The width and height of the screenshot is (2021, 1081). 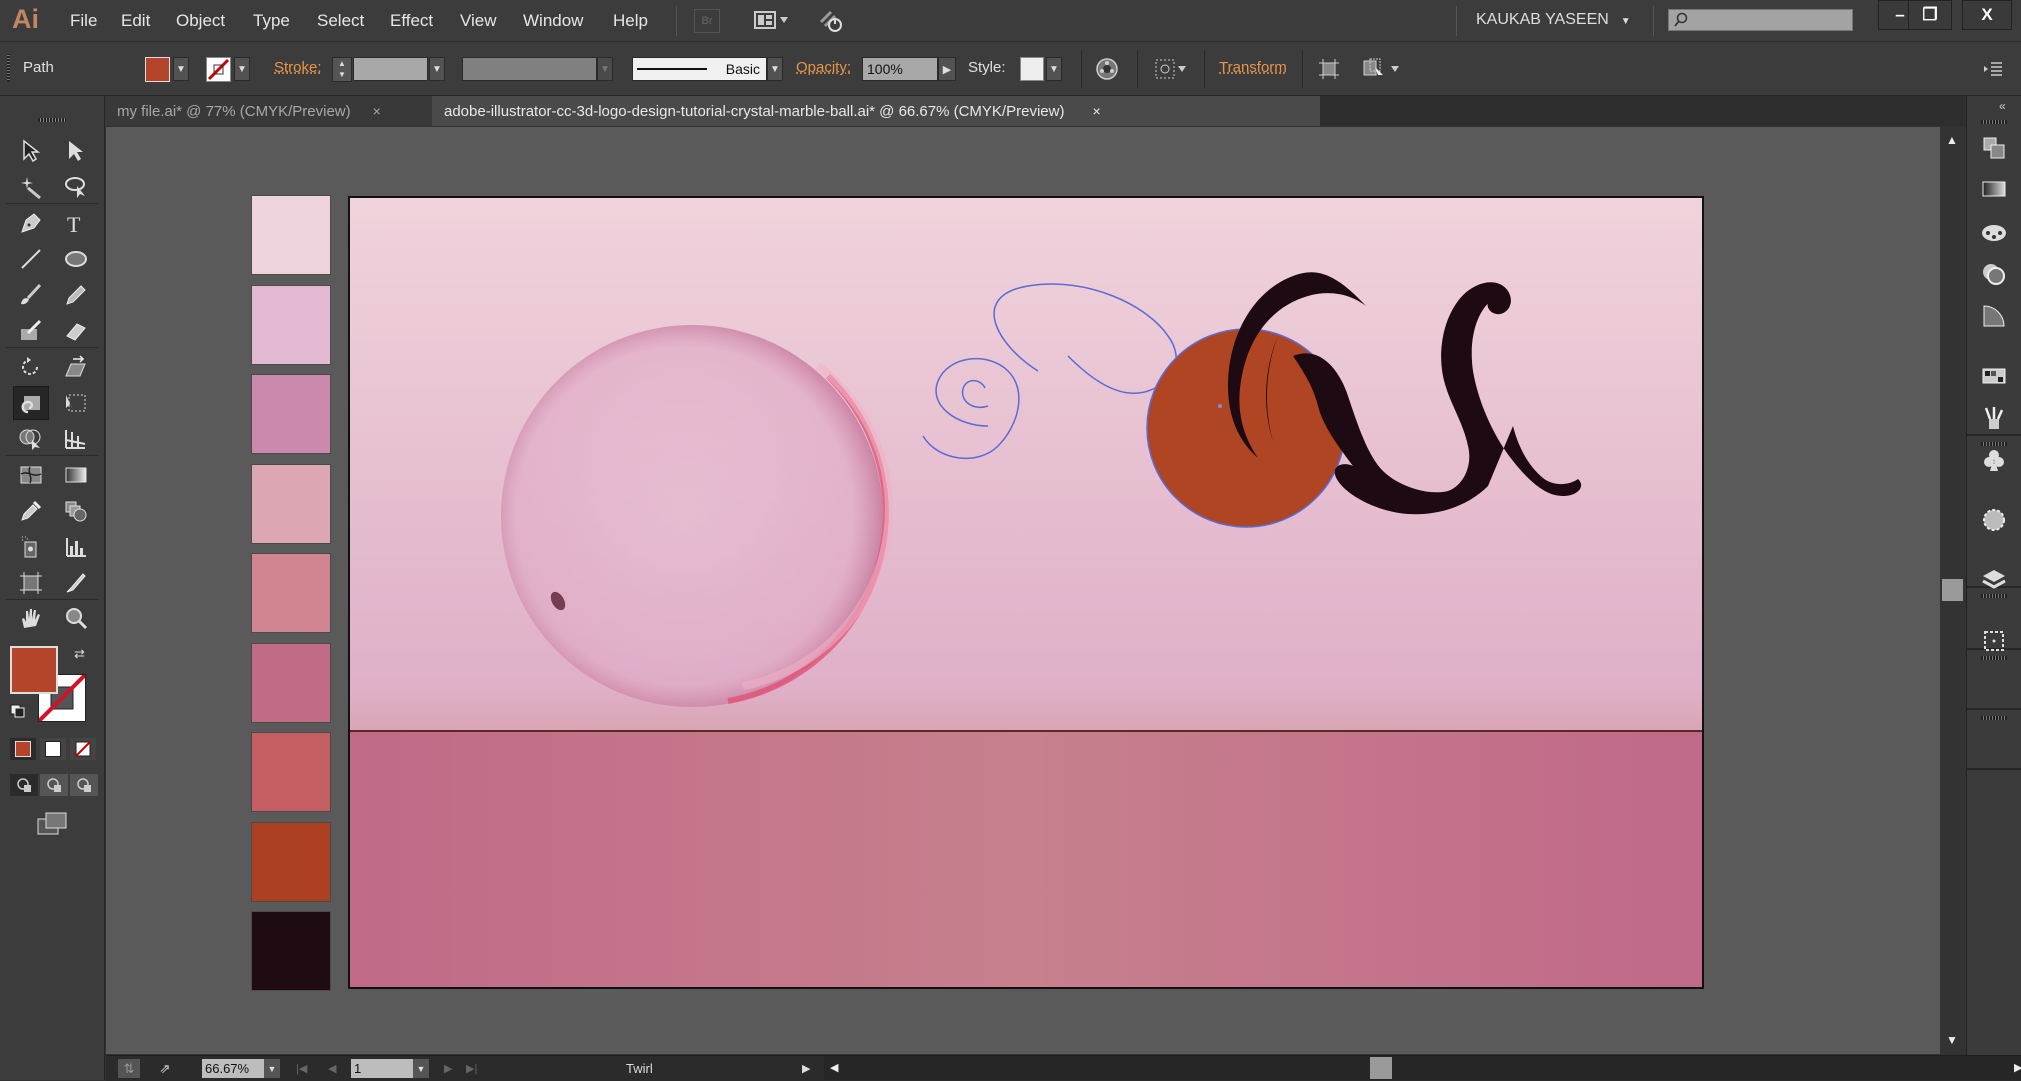 I want to click on swap-fill-stroke-icon: ⇄, so click(x=79, y=654).